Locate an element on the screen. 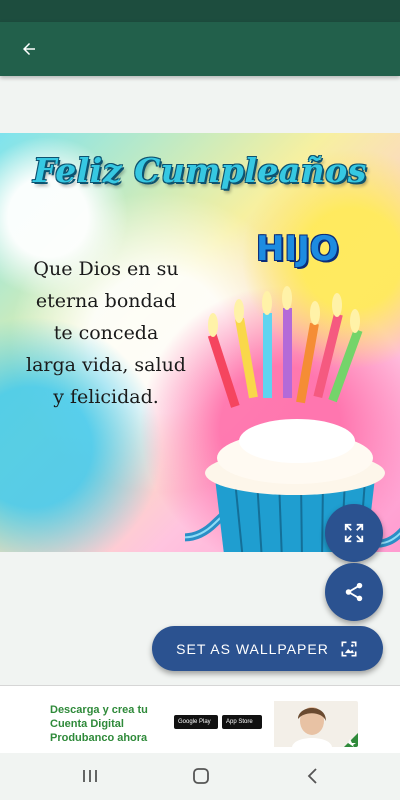  home-button is located at coordinates (201, 776).